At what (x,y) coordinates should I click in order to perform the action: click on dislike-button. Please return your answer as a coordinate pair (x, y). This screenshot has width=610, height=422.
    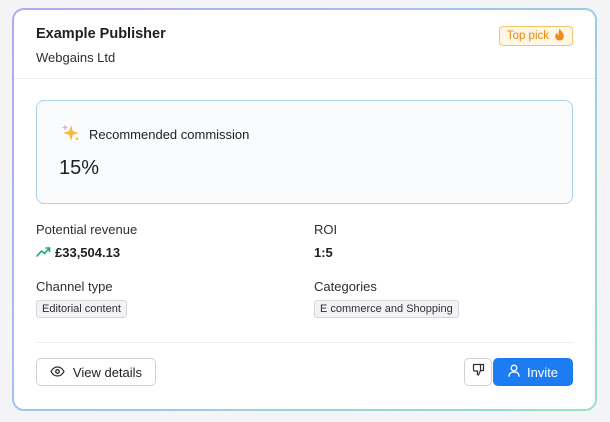
    Looking at the image, I should click on (478, 372).